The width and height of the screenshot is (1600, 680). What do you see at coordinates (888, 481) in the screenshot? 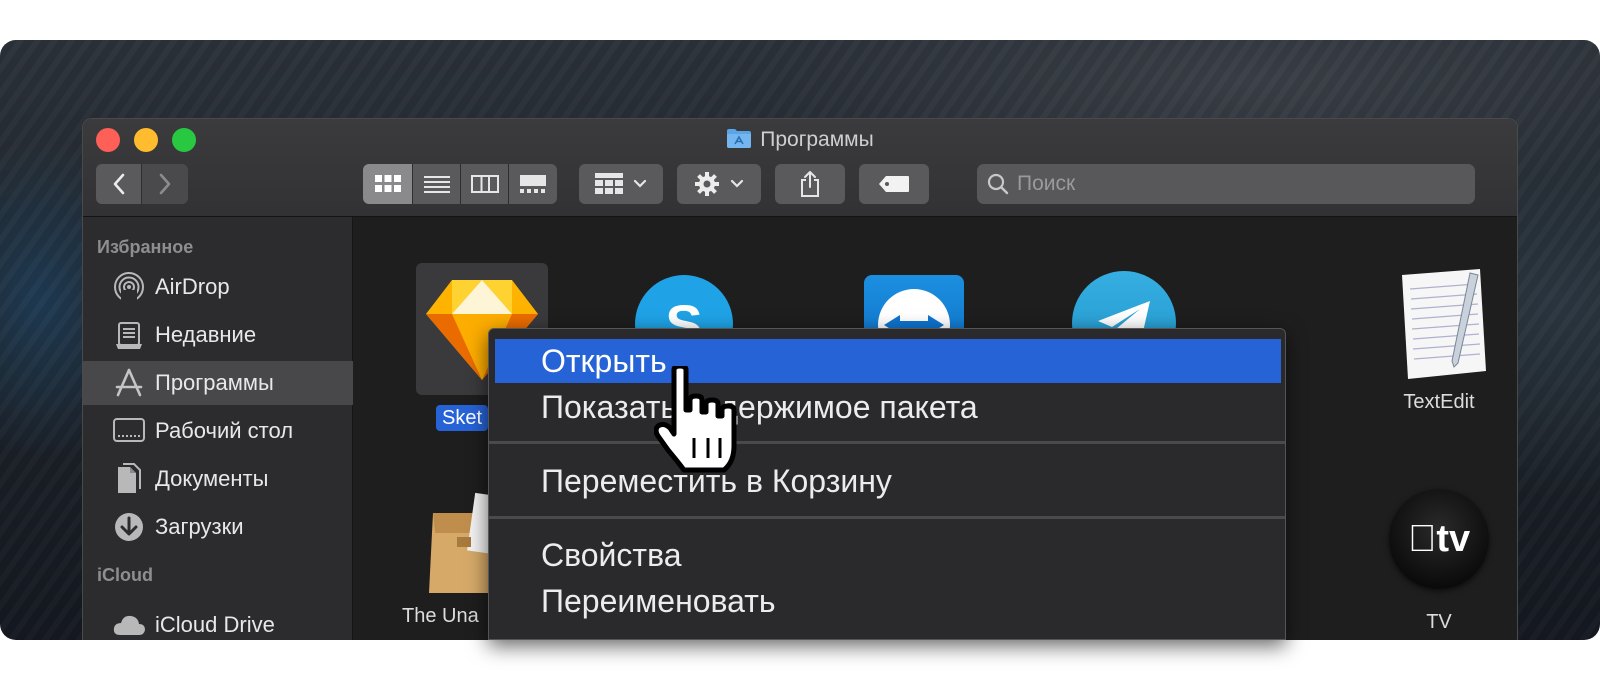
I see `menu-item-move-to-trash: Переместить в Корзину` at bounding box center [888, 481].